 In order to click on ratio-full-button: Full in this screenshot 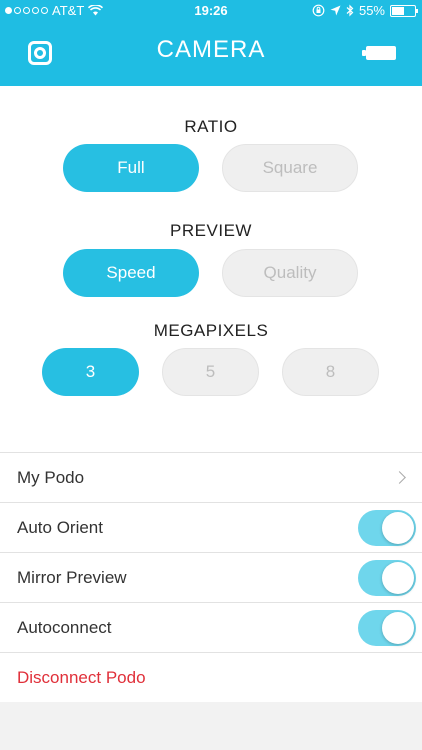, I will do `click(131, 168)`.